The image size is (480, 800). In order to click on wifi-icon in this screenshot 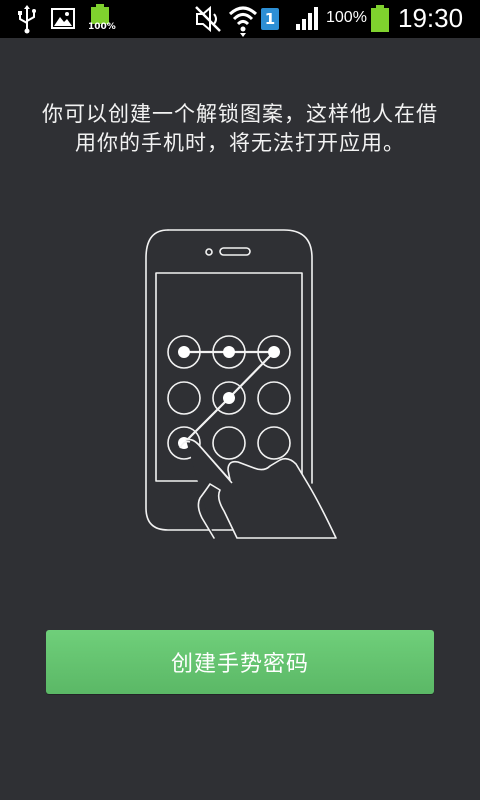, I will do `click(243, 19)`.